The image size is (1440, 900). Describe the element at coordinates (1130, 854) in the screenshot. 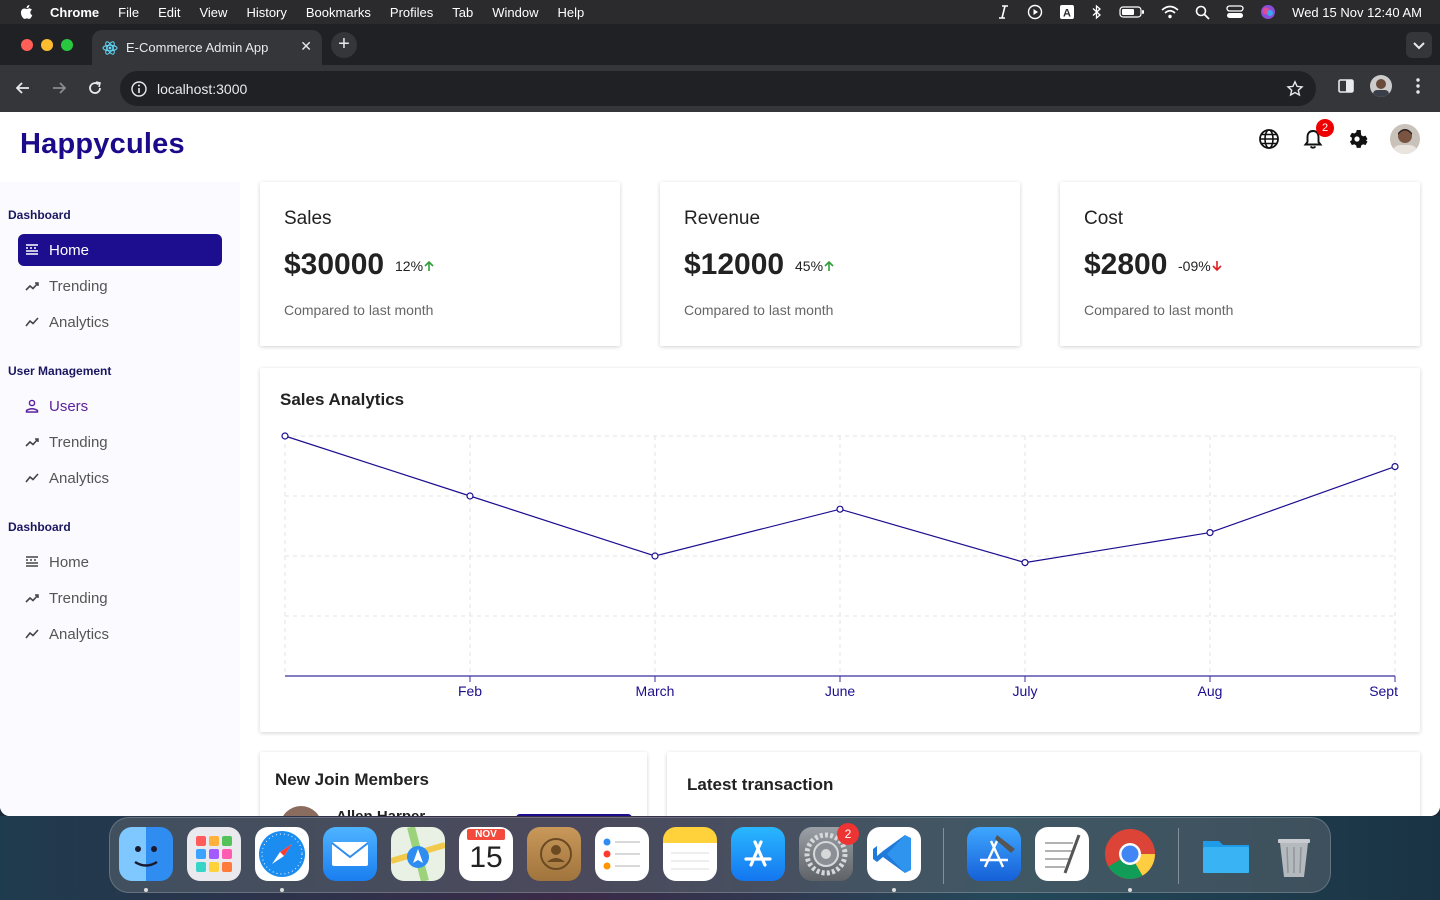

I see `chrome-icon` at that location.